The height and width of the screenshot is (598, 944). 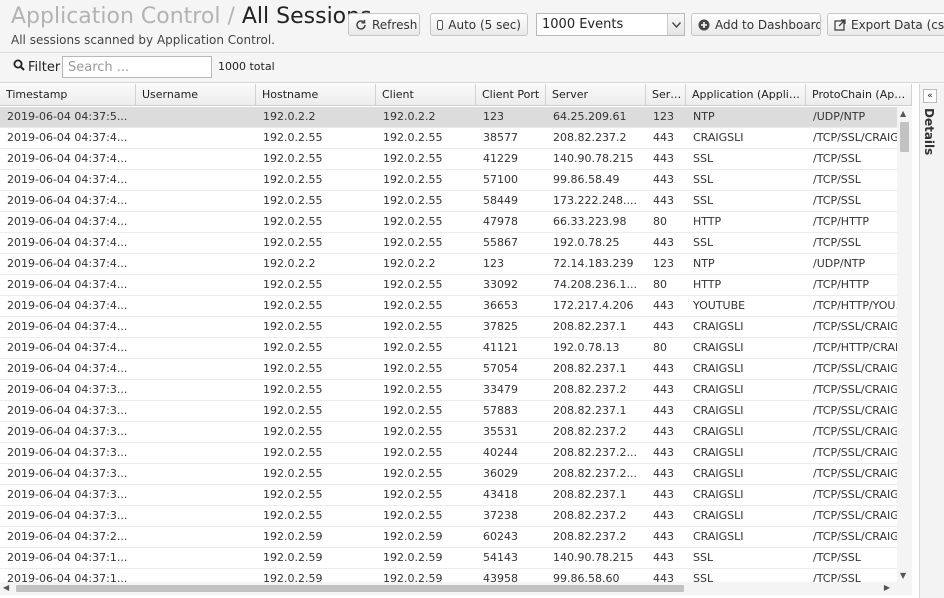 What do you see at coordinates (479, 24) in the screenshot?
I see `auto-refresh-toggle: Auto (5 sec)` at bounding box center [479, 24].